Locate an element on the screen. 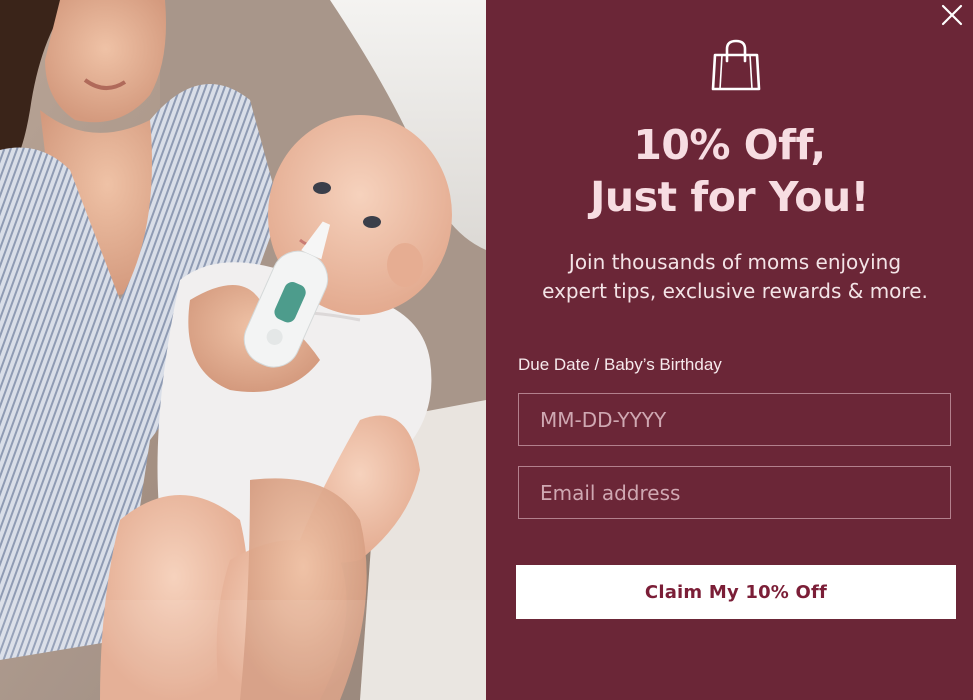 The width and height of the screenshot is (973, 700). subtext-line-1: Join thousands of moms enjoying is located at coordinates (735, 262).